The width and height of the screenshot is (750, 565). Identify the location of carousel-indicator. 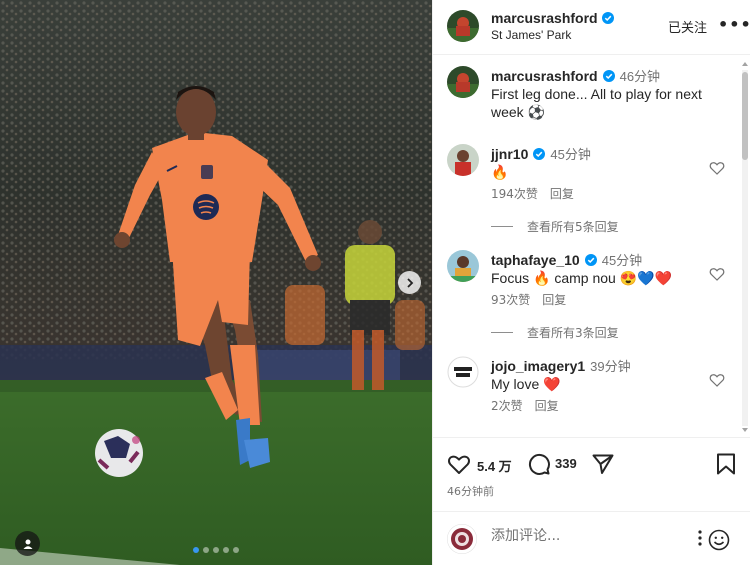
(216, 550).